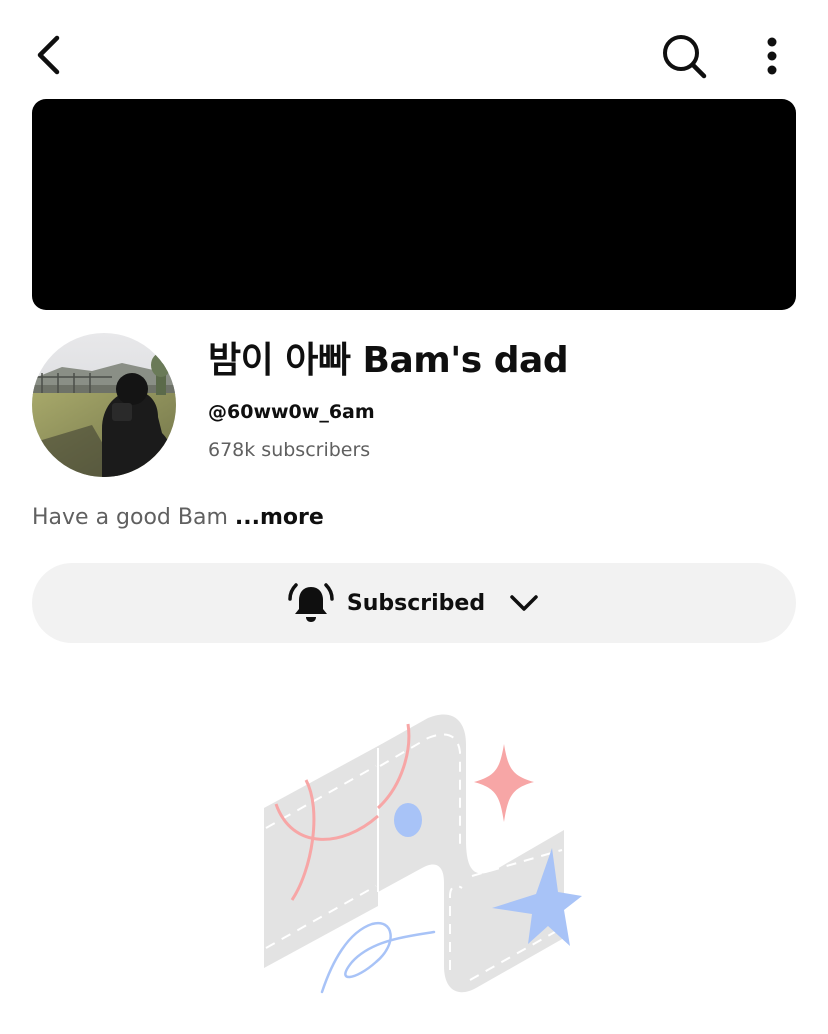 The width and height of the screenshot is (828, 1034). I want to click on channel-description: Have a good Bam ...more, so click(178, 518).